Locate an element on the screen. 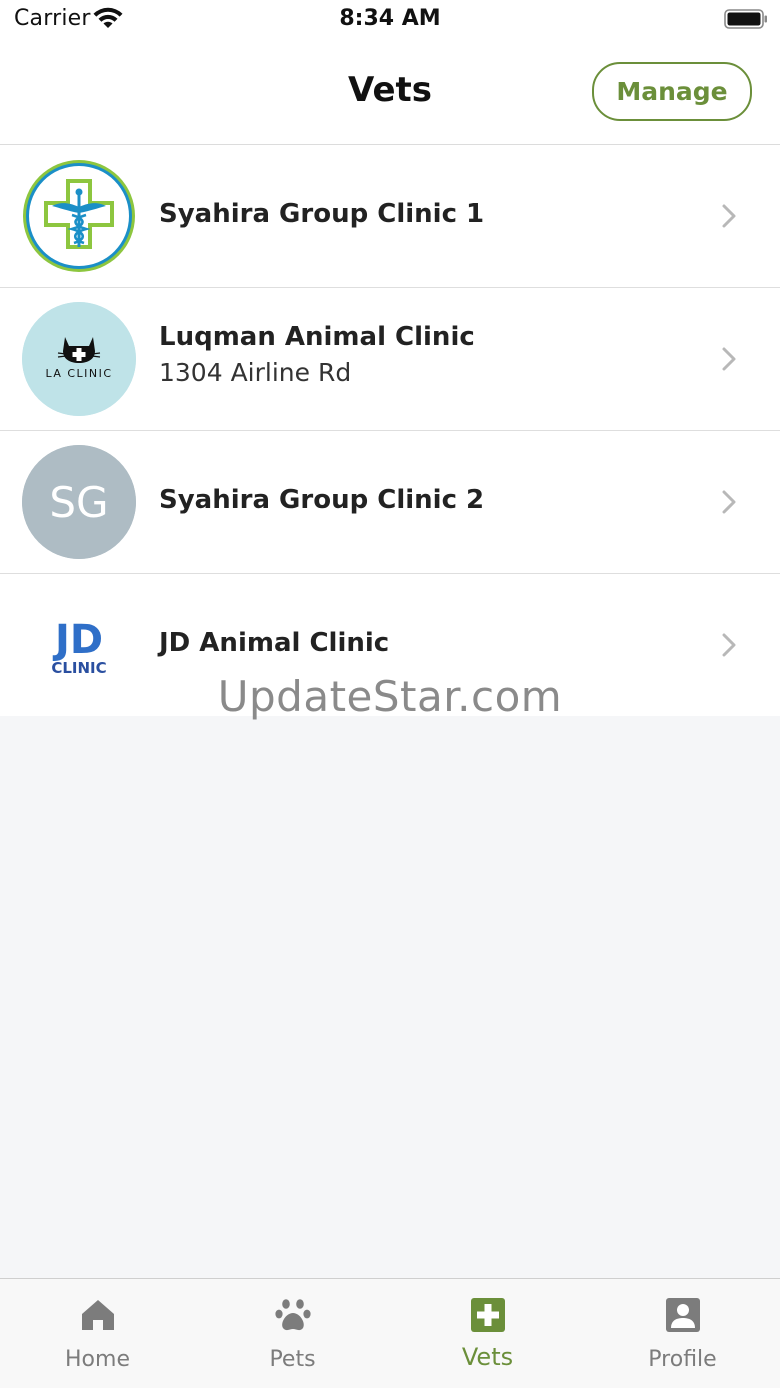  cat-la-clinic-logo-icon: LA CLINIC is located at coordinates (79, 359).